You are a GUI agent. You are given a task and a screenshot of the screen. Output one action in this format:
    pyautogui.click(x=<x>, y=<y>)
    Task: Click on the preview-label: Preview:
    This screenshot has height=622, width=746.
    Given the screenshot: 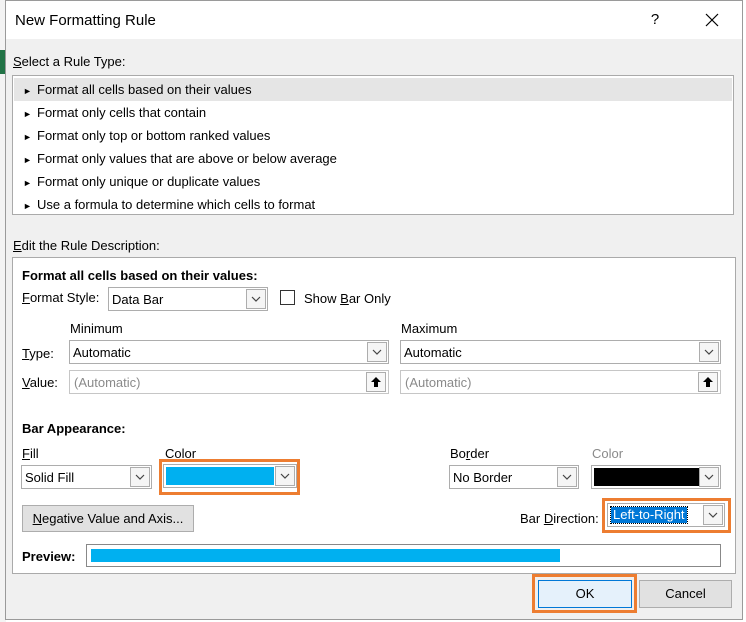 What is the action you would take?
    pyautogui.click(x=49, y=556)
    